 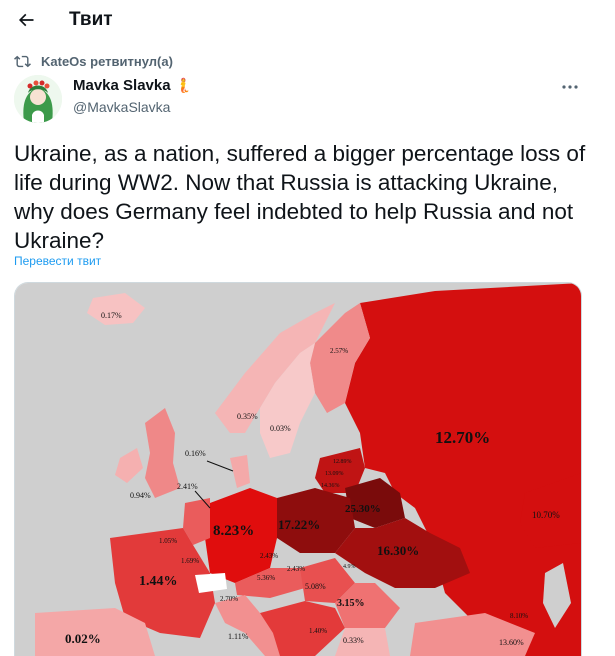 I want to click on label-lithuania: 14.36%, so click(x=330, y=486).